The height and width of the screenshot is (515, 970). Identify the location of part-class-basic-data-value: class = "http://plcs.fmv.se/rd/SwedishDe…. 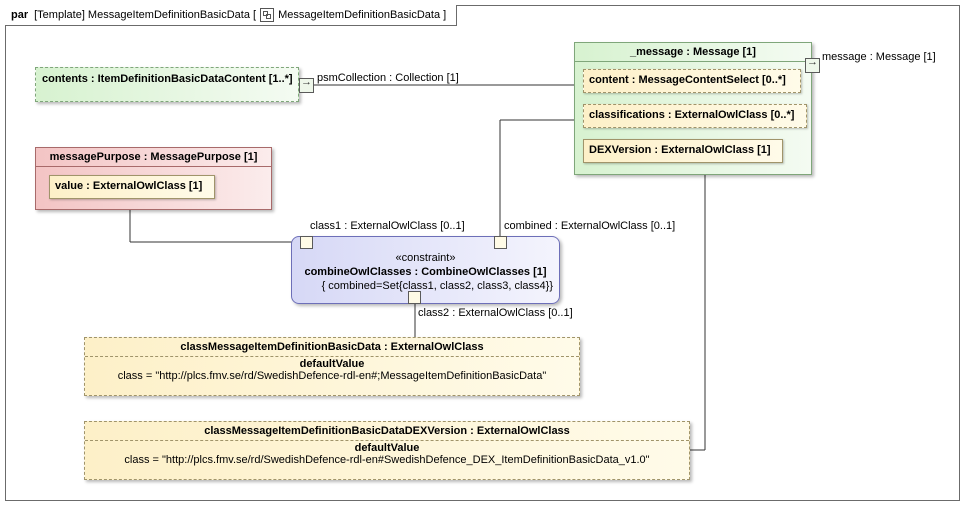
(332, 376).